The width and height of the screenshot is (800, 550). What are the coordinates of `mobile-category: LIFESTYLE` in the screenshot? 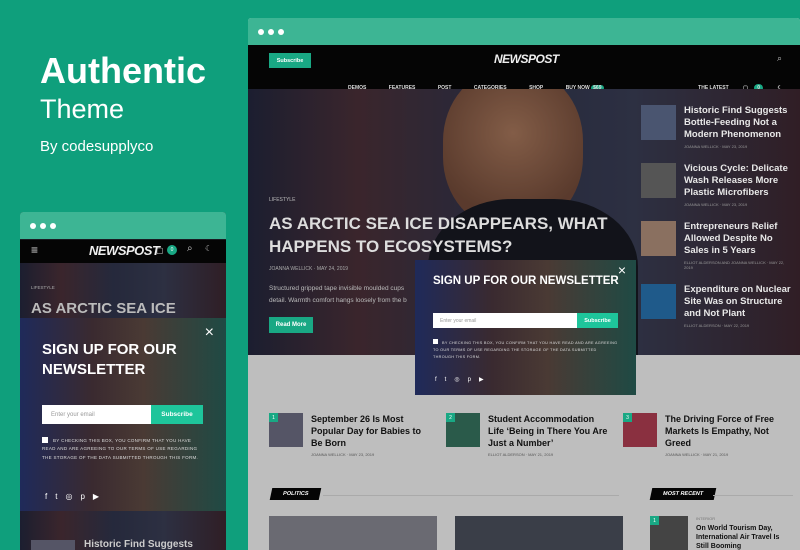 It's located at (43, 287).